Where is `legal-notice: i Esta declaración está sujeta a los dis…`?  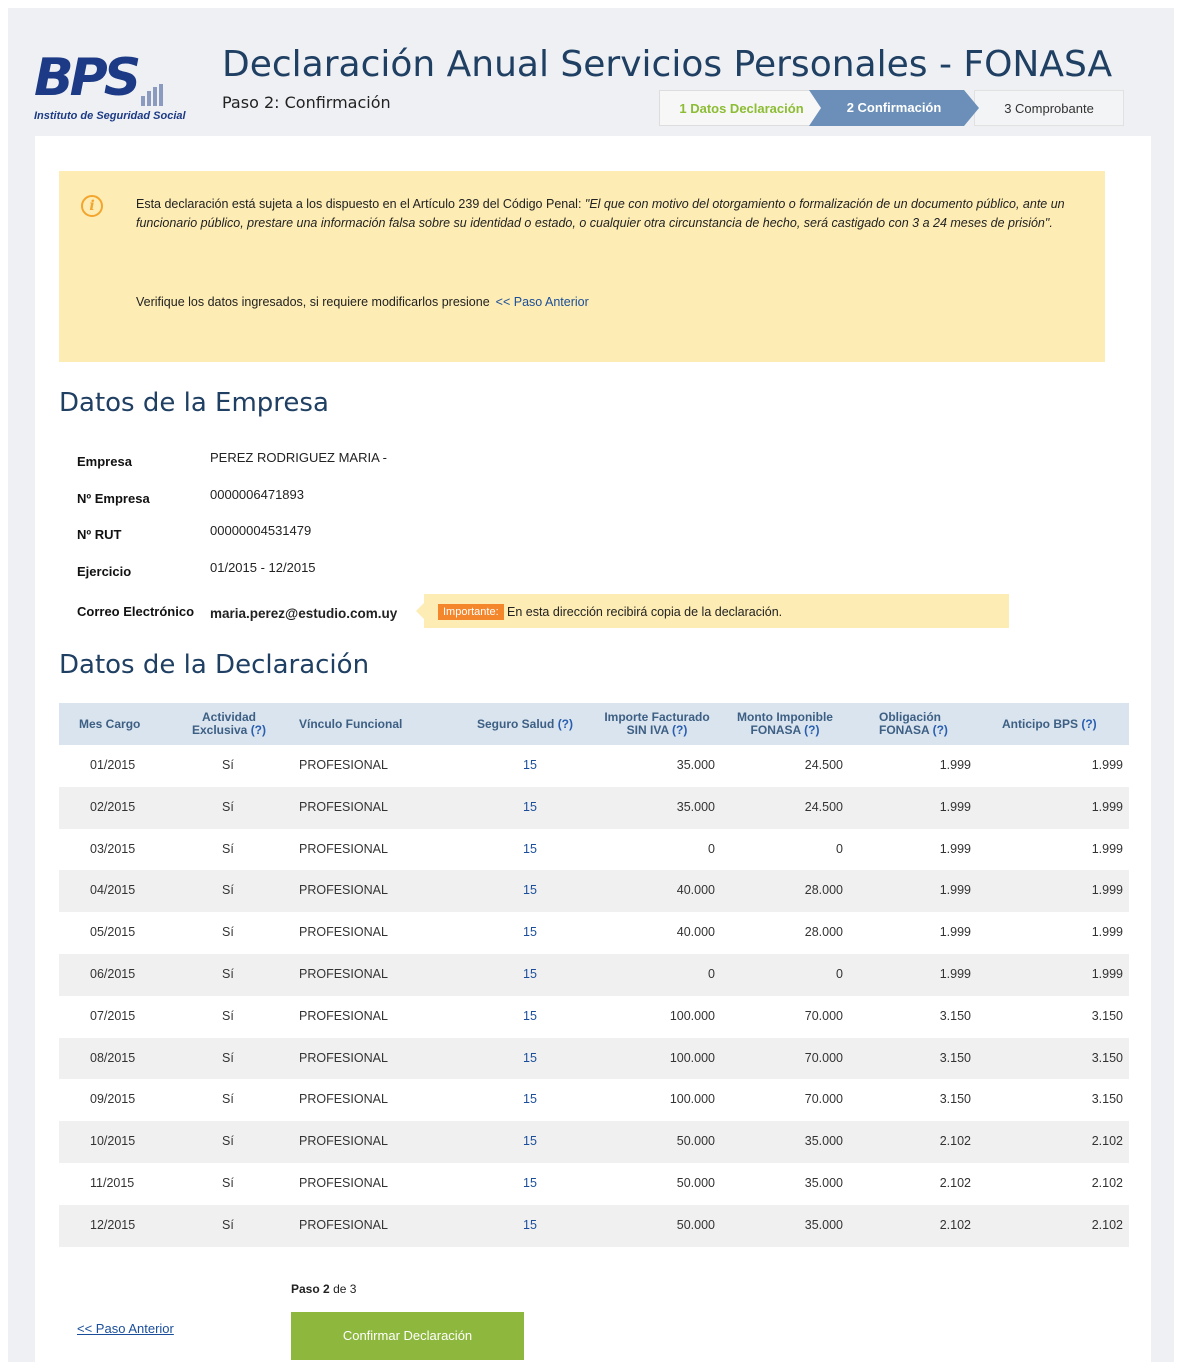 legal-notice: i Esta declaración está sujeta a los dis… is located at coordinates (582, 266).